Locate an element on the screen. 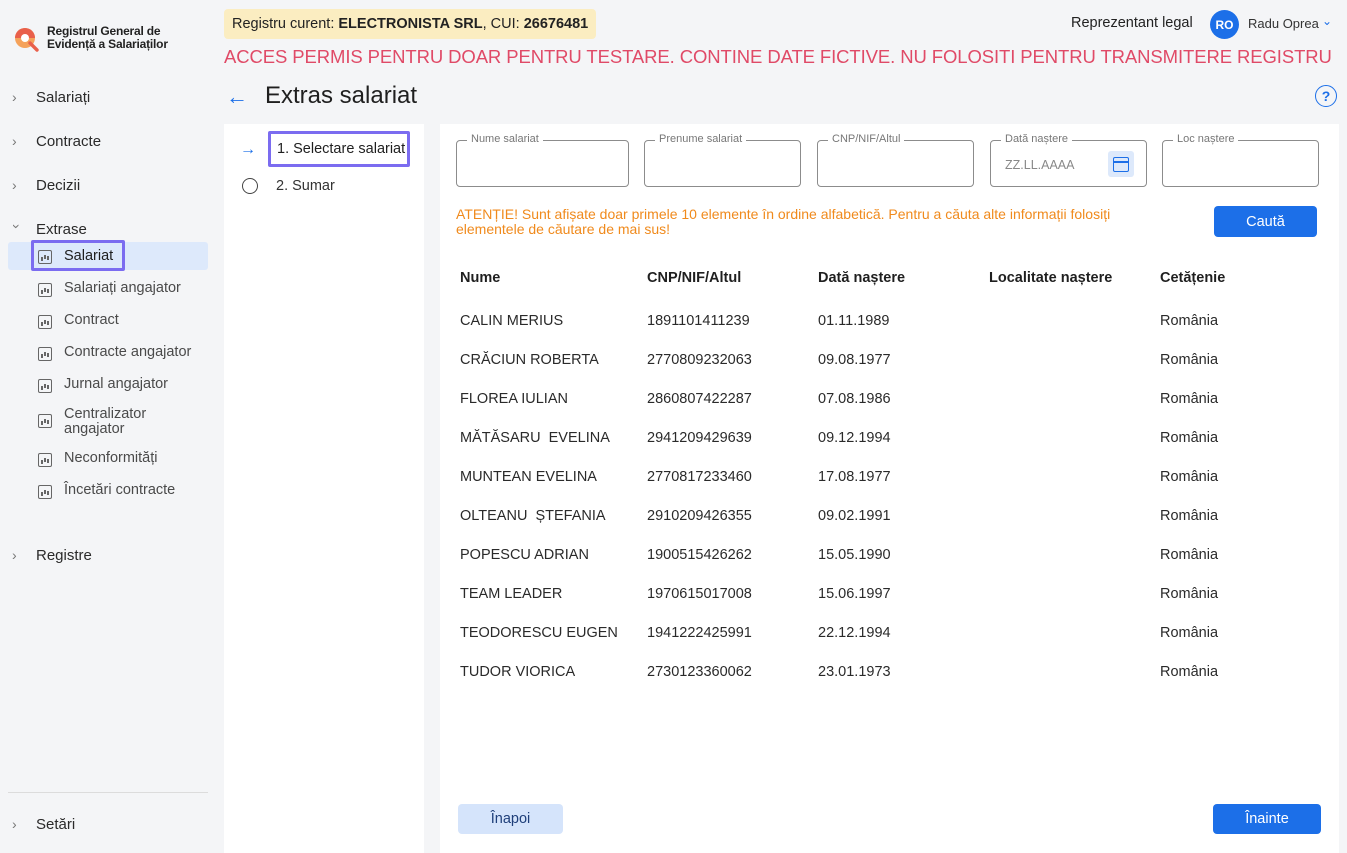  sidebar-item-label: Încetări contracte is located at coordinates (120, 490).